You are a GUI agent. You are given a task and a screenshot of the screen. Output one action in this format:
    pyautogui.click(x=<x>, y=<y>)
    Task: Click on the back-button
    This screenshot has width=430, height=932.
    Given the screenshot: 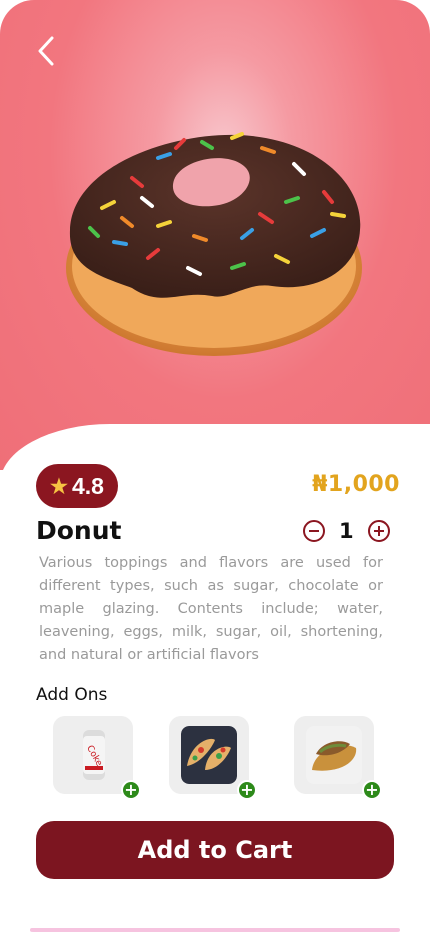 What is the action you would take?
    pyautogui.click(x=47, y=51)
    